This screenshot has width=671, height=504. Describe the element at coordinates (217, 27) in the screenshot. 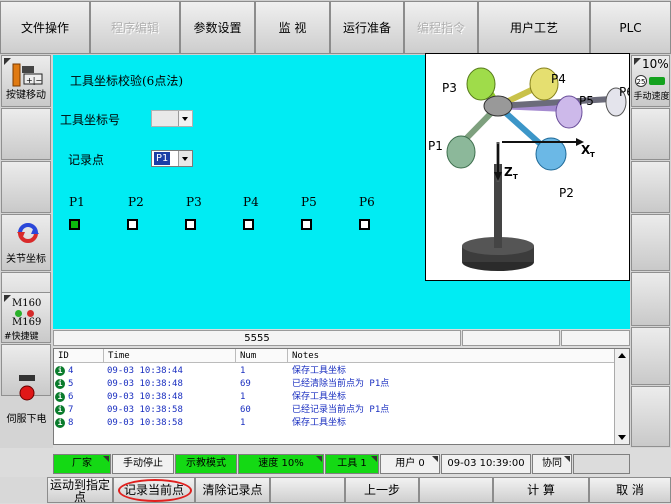

I see `menu-param-settings: 参数设置` at that location.